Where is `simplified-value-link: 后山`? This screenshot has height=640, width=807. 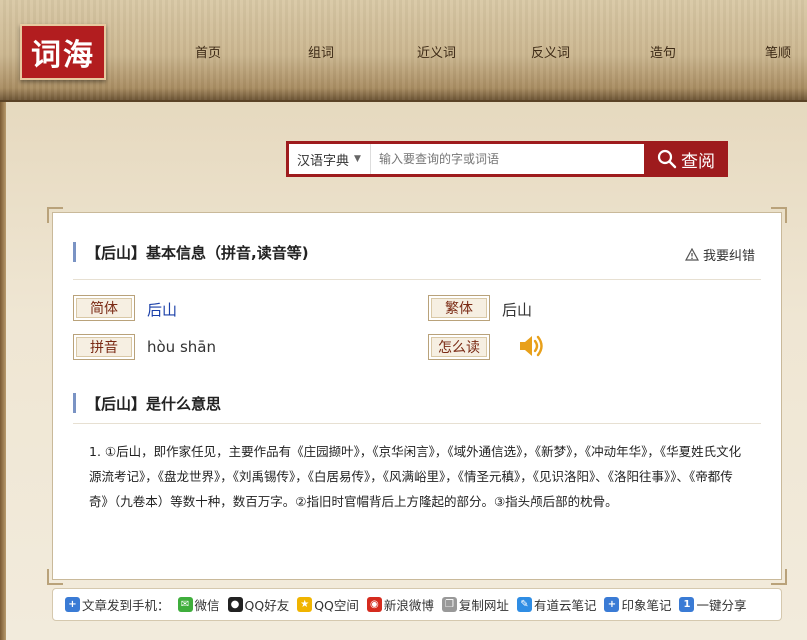 simplified-value-link: 后山 is located at coordinates (162, 309).